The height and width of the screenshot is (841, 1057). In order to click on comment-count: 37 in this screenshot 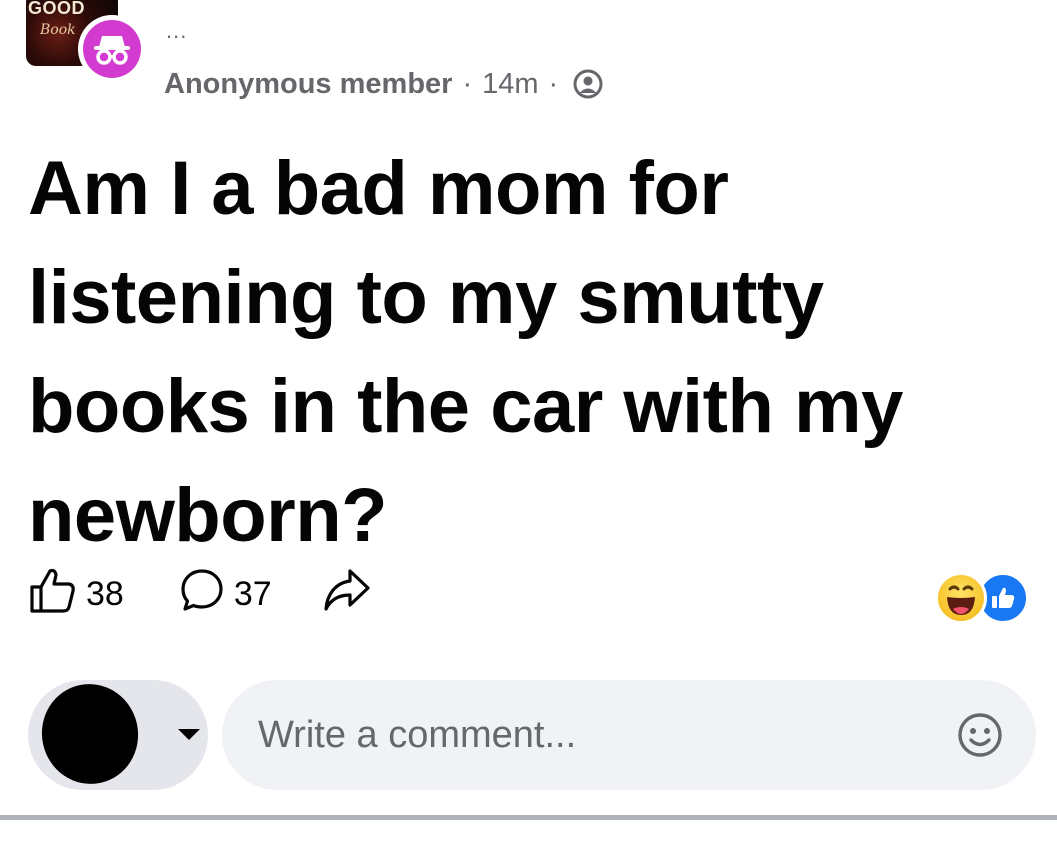, I will do `click(252, 593)`.